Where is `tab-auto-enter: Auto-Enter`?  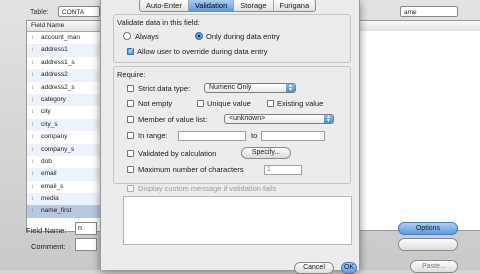
tab-auto-enter: Auto-Enter is located at coordinates (164, 5).